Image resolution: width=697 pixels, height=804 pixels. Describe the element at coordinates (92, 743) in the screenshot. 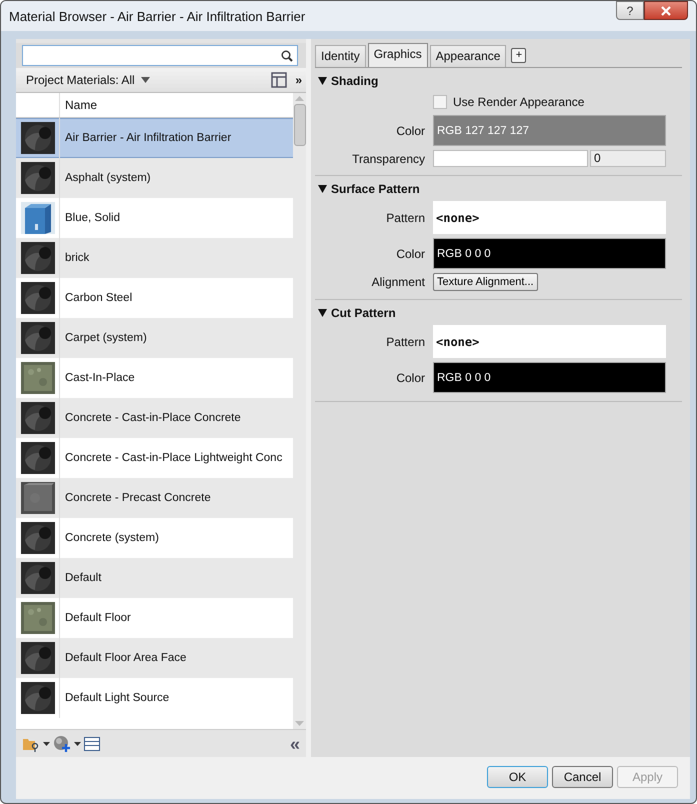

I see `list-view-icon` at that location.